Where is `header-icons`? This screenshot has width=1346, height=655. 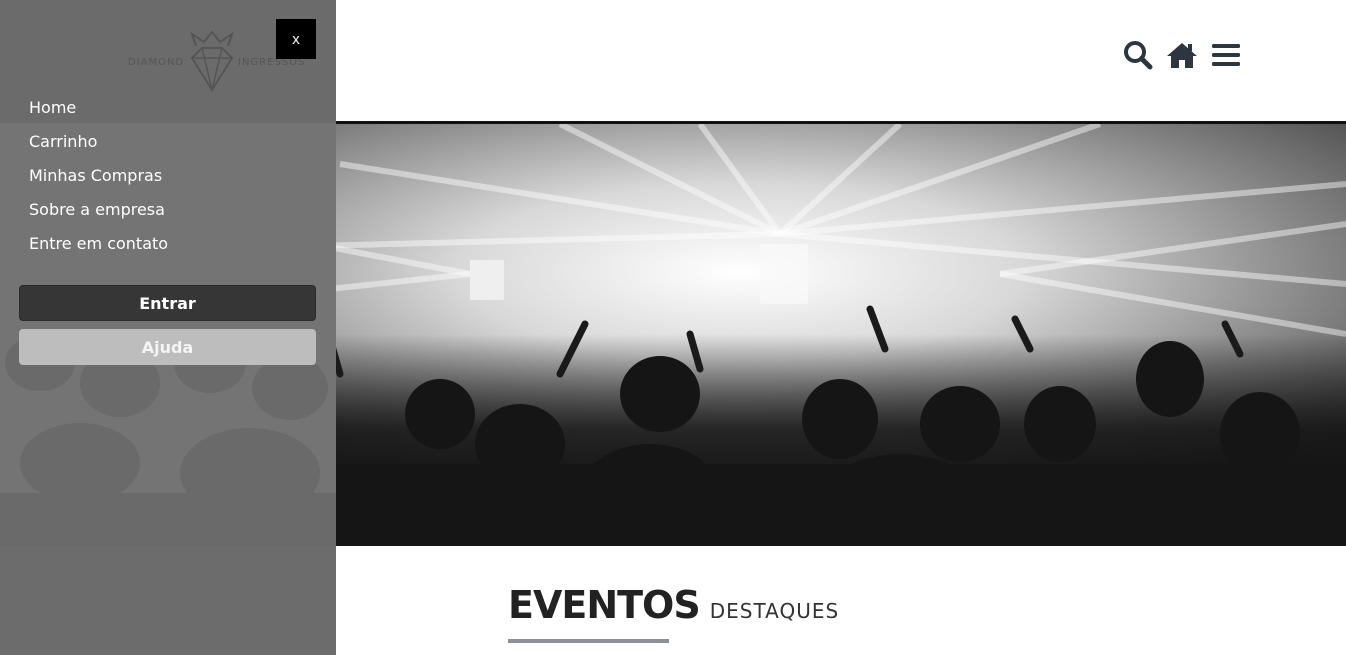
header-icons is located at coordinates (1182, 55).